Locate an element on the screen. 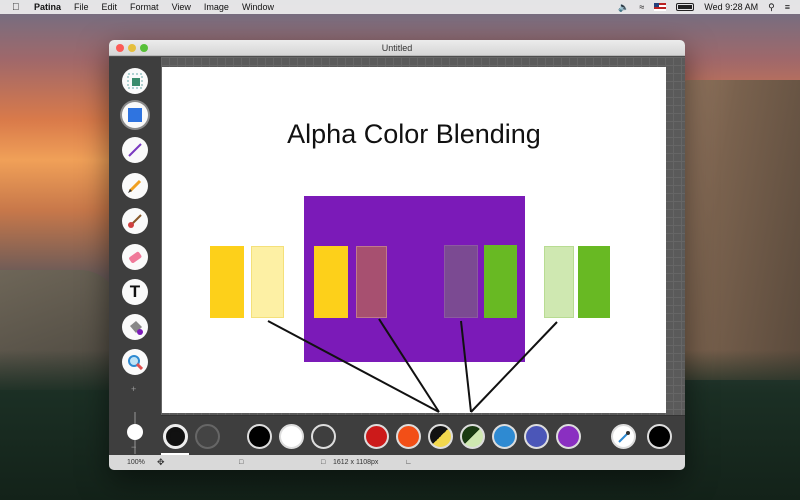 The height and width of the screenshot is (500, 800). line-icon is located at coordinates (135, 150).